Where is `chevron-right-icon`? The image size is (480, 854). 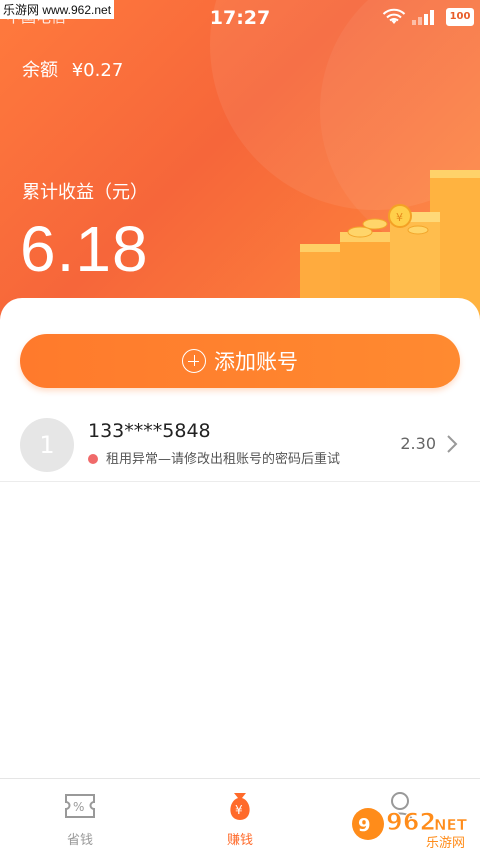
chevron-right-icon is located at coordinates (452, 444).